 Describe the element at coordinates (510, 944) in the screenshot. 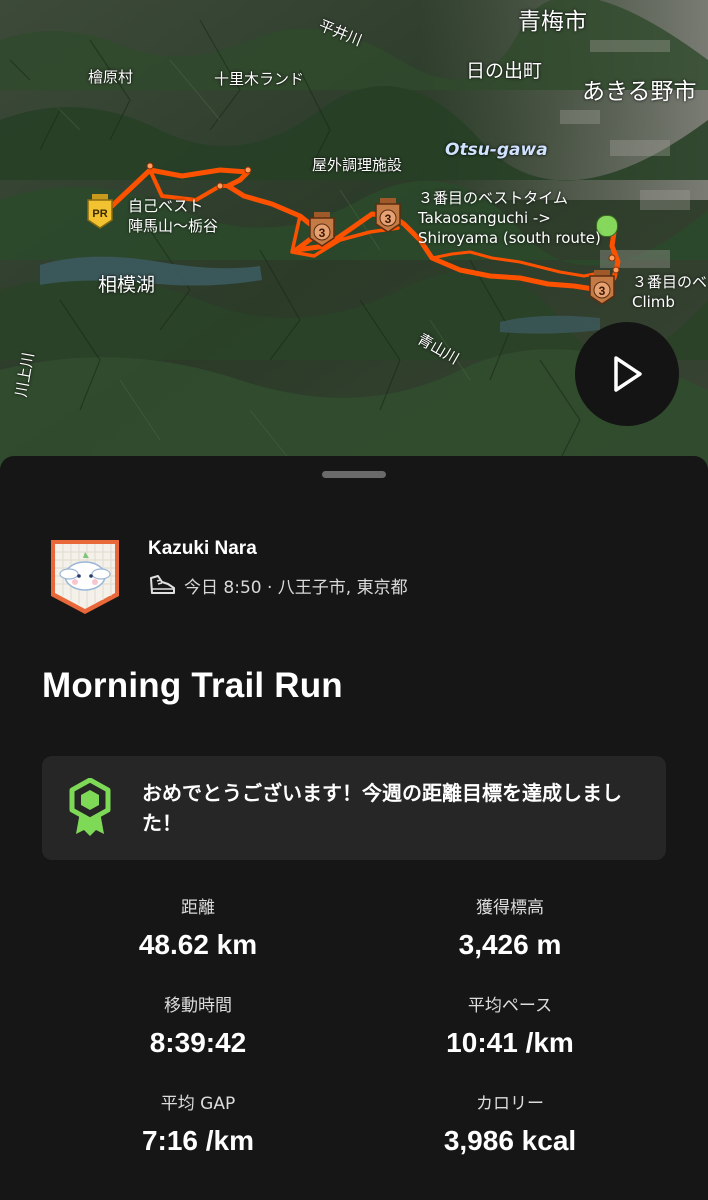

I see `stat-value: 3,426 m` at that location.